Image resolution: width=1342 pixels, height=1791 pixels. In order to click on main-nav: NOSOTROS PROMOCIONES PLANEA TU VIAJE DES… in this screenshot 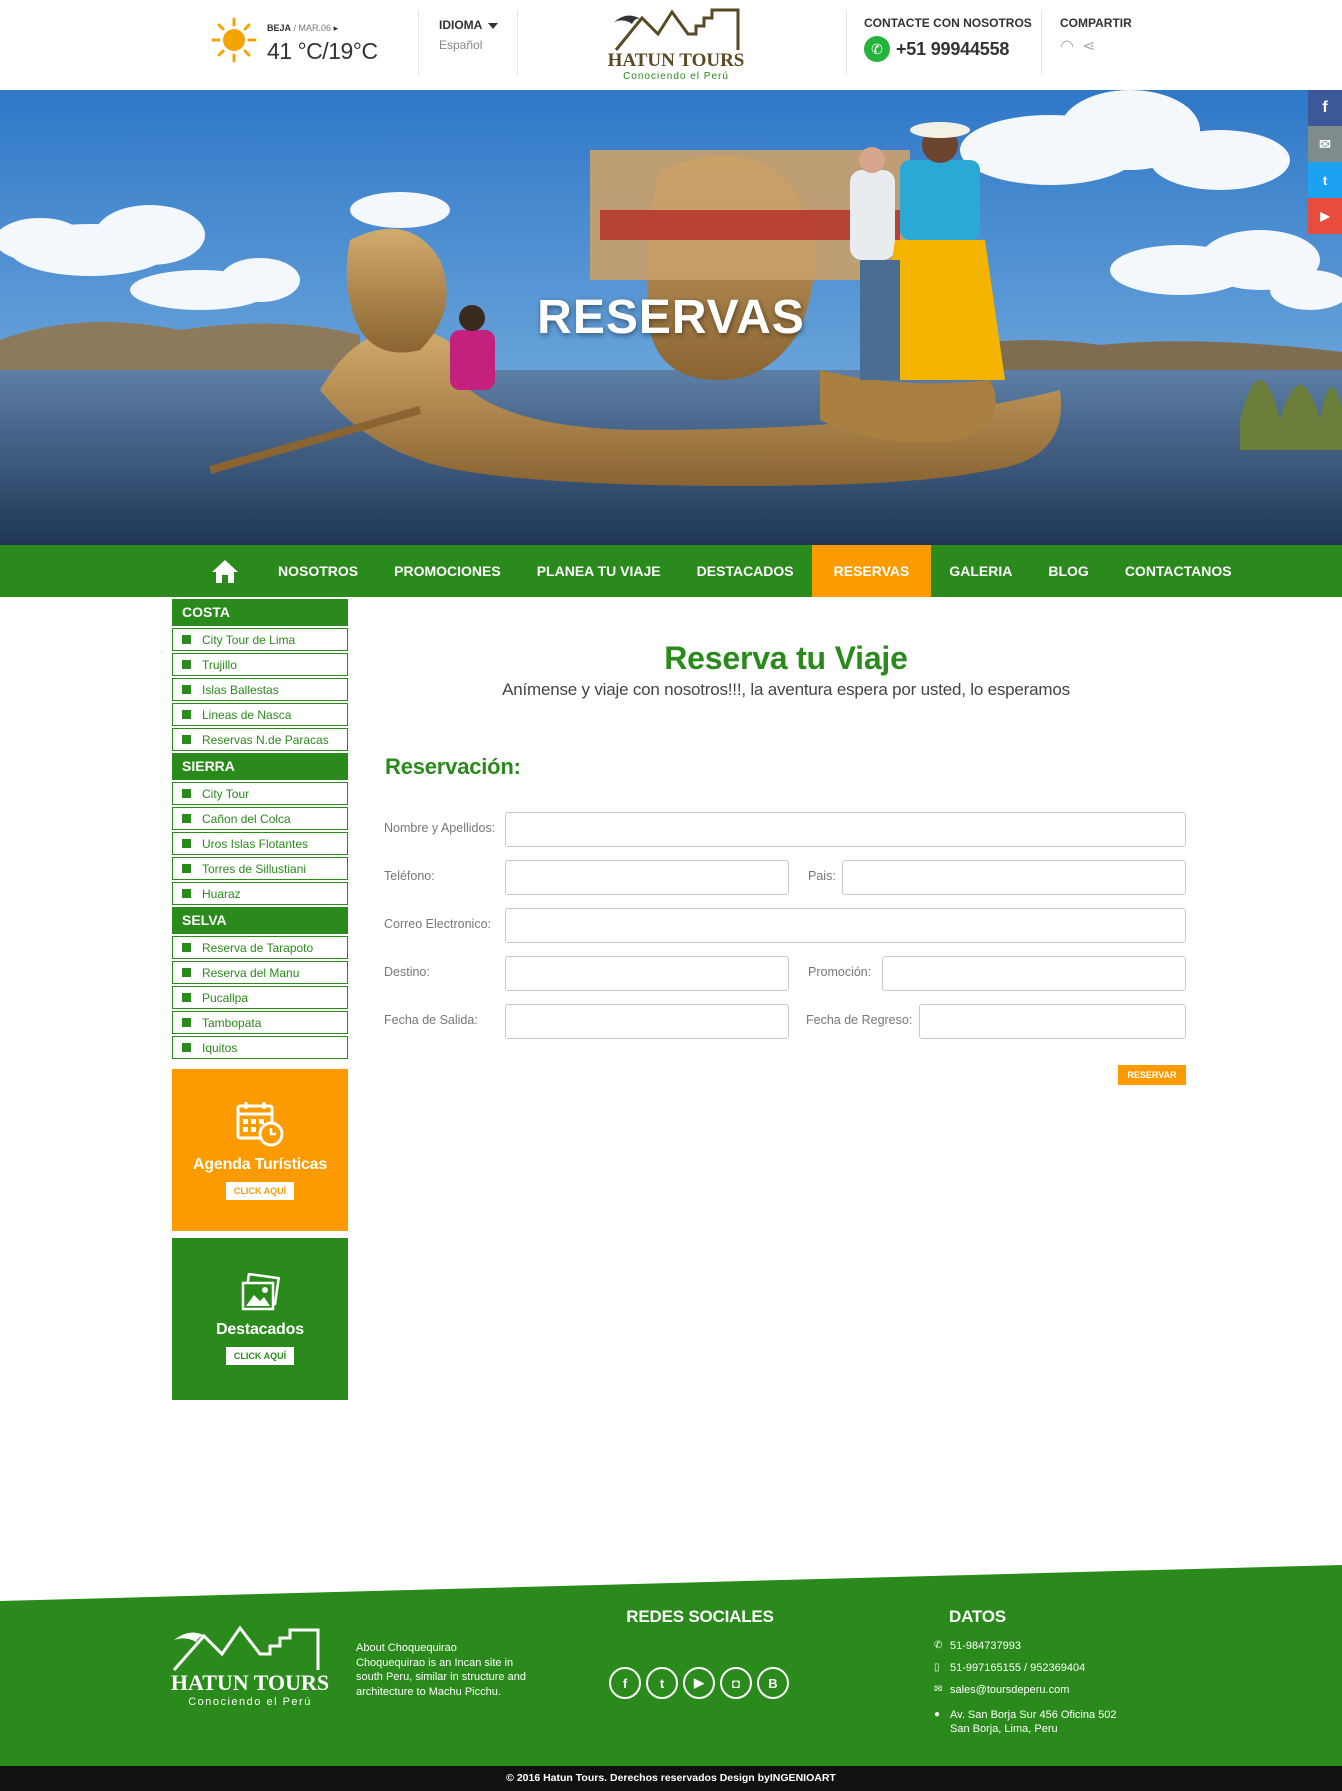, I will do `click(671, 571)`.